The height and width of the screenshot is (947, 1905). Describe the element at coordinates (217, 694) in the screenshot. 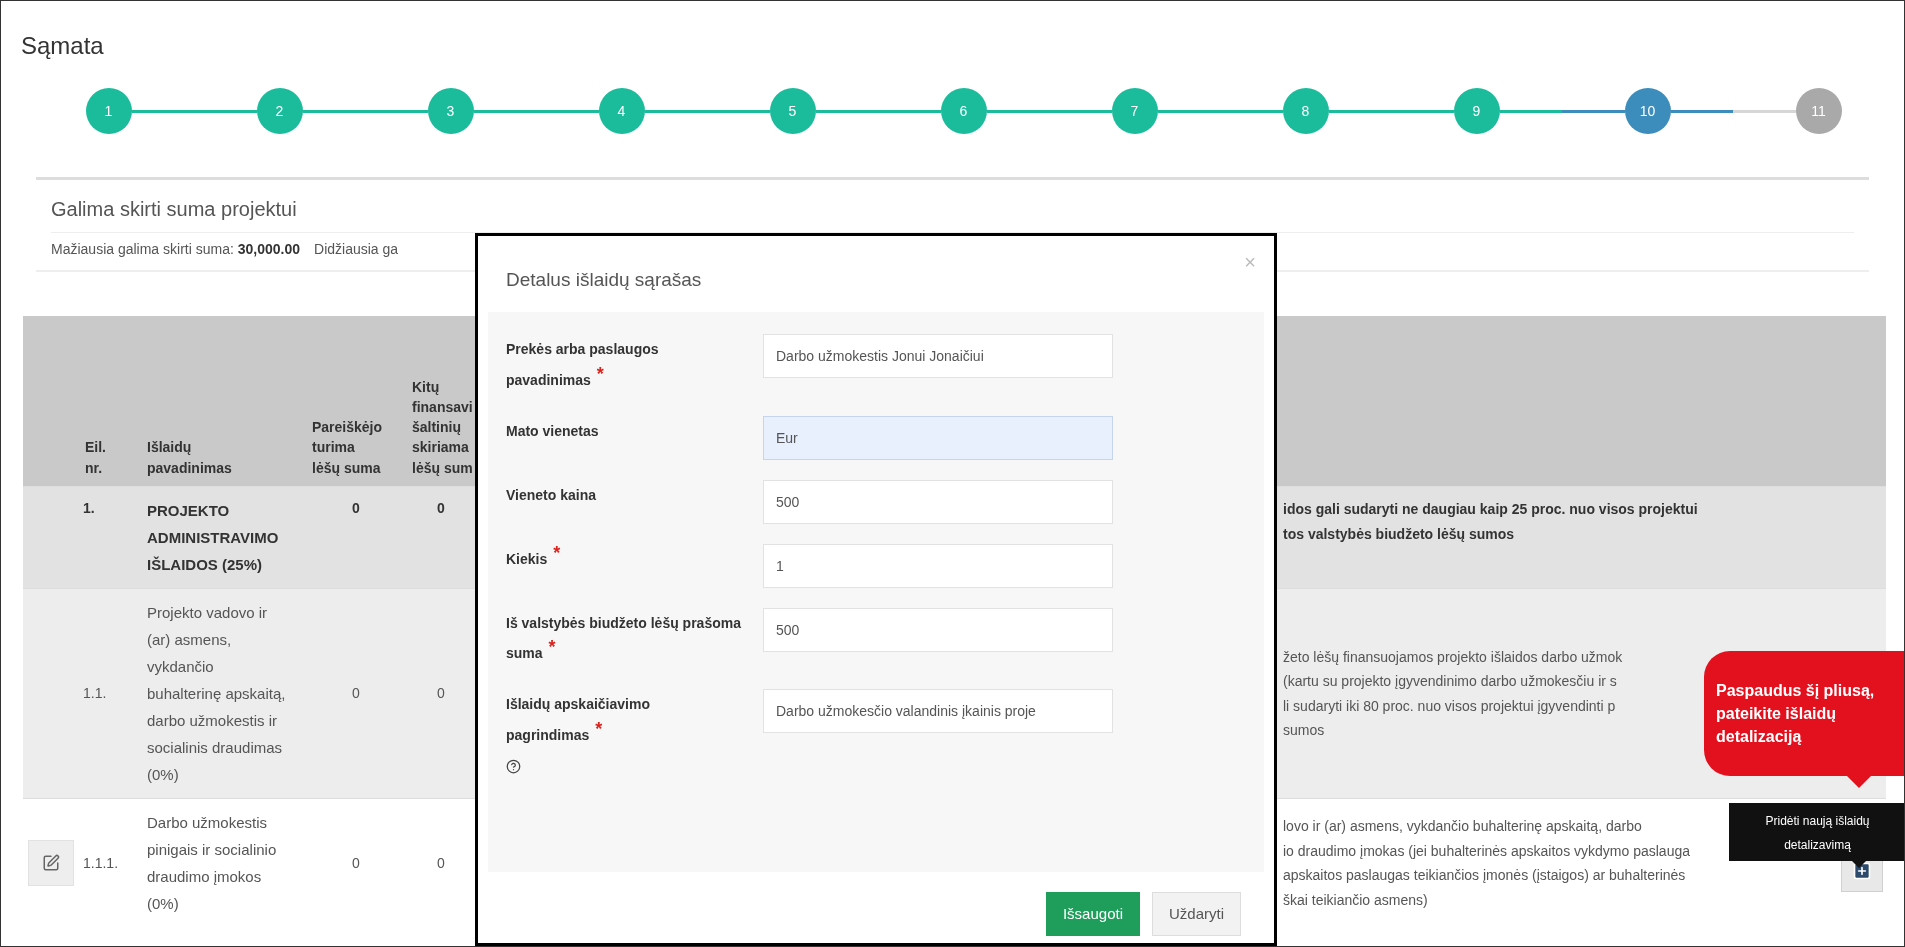

I see `expense-name: Projekto vadovo ir (ar) asmens, vykdančio buhalterinę apskaitą, darbo užmokestis ir socialinis draudimas (0%)` at that location.